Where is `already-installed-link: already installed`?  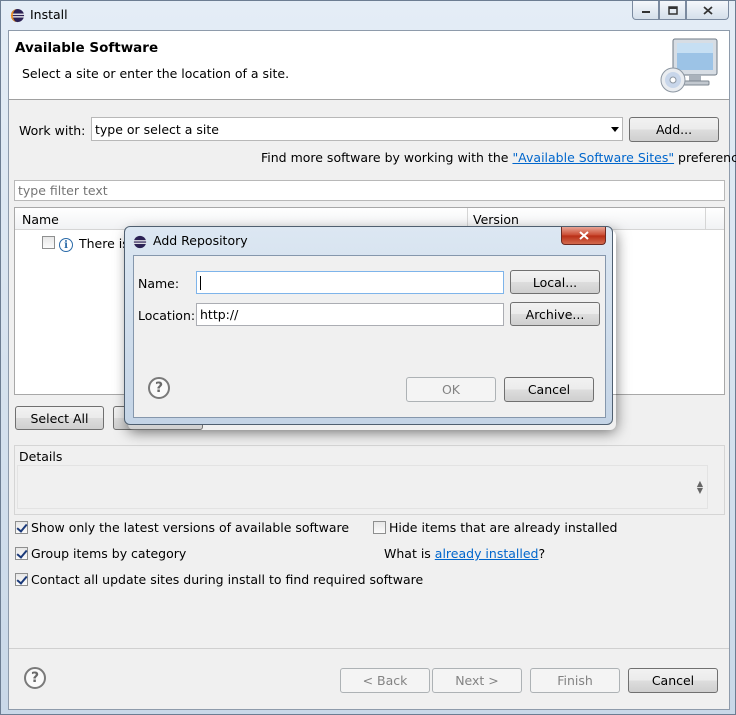
already-installed-link: already installed is located at coordinates (487, 553).